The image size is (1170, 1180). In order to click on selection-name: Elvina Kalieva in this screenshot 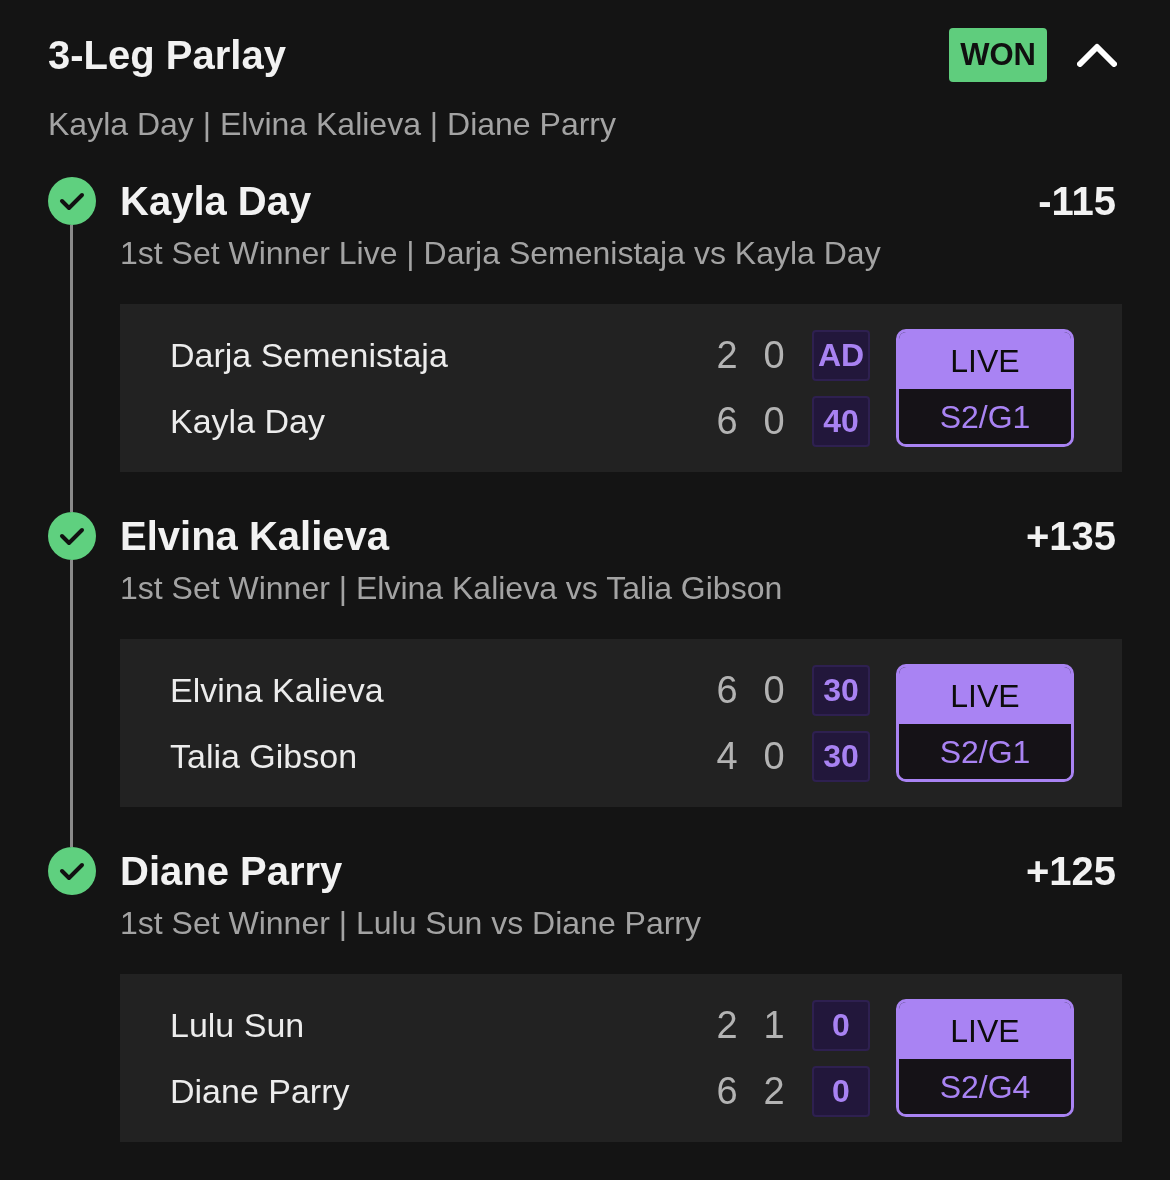, I will do `click(255, 536)`.